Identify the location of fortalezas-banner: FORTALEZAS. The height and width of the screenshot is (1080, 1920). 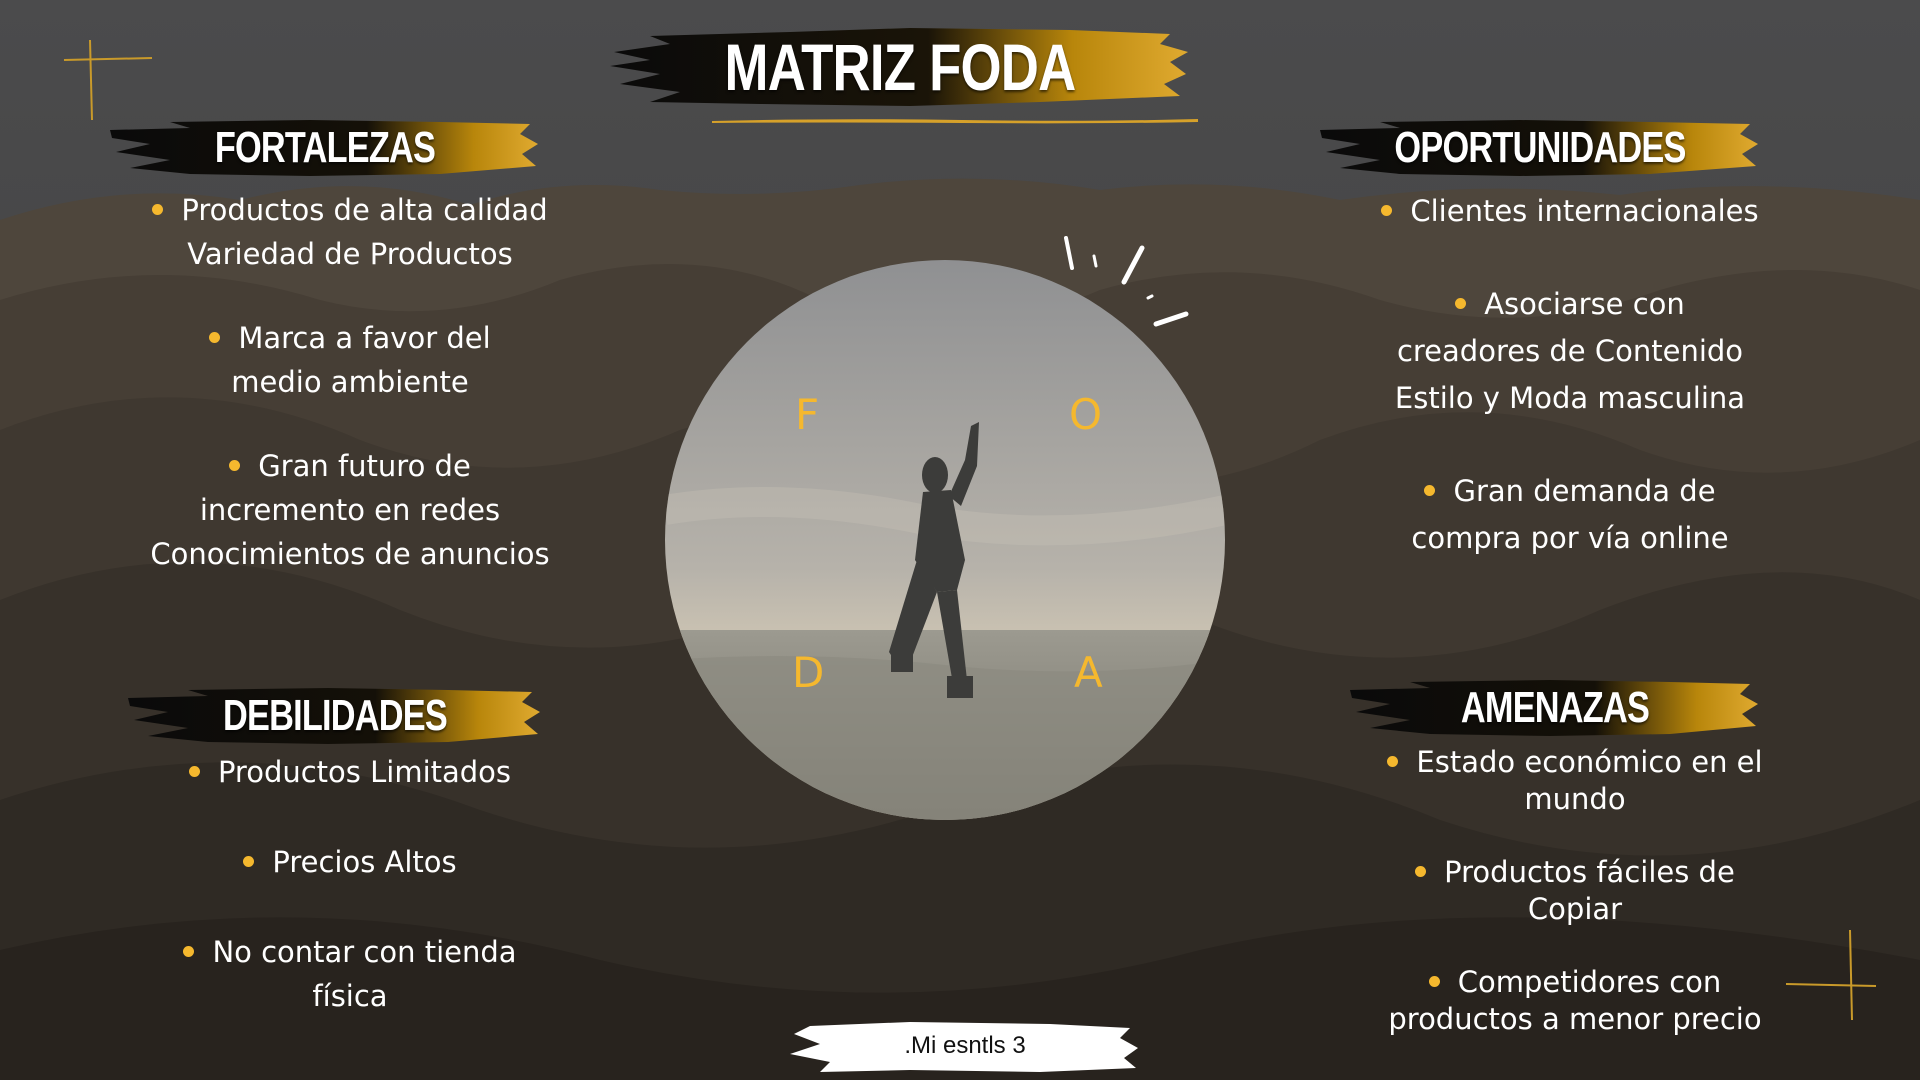
(325, 148).